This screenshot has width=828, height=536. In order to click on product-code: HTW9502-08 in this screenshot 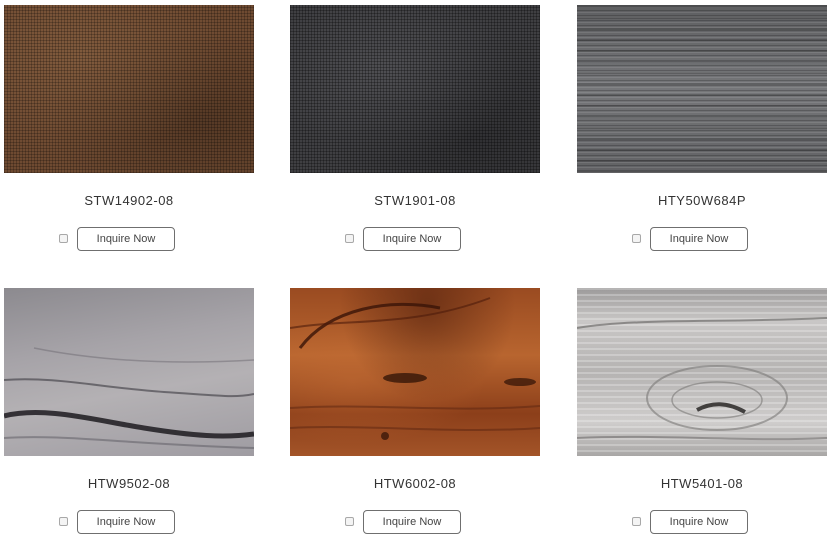, I will do `click(129, 483)`.